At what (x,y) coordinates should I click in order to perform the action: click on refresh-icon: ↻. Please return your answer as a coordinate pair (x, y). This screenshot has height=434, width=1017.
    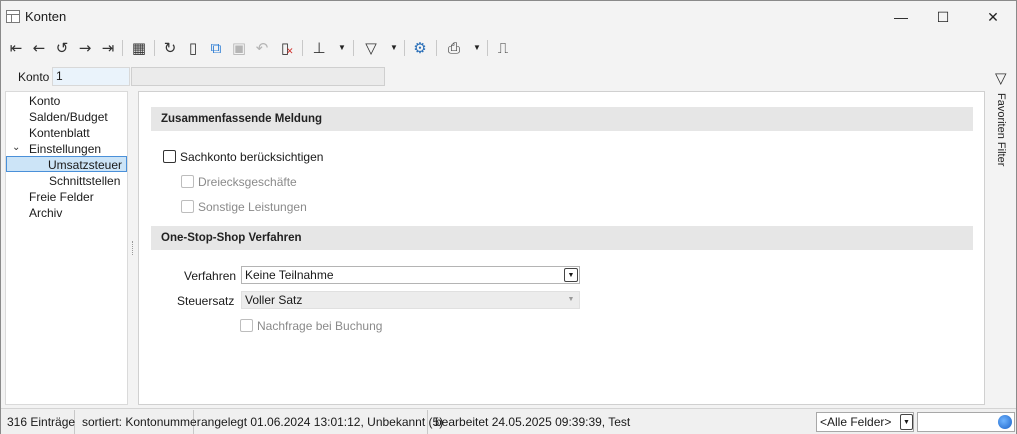
    Looking at the image, I should click on (170, 48).